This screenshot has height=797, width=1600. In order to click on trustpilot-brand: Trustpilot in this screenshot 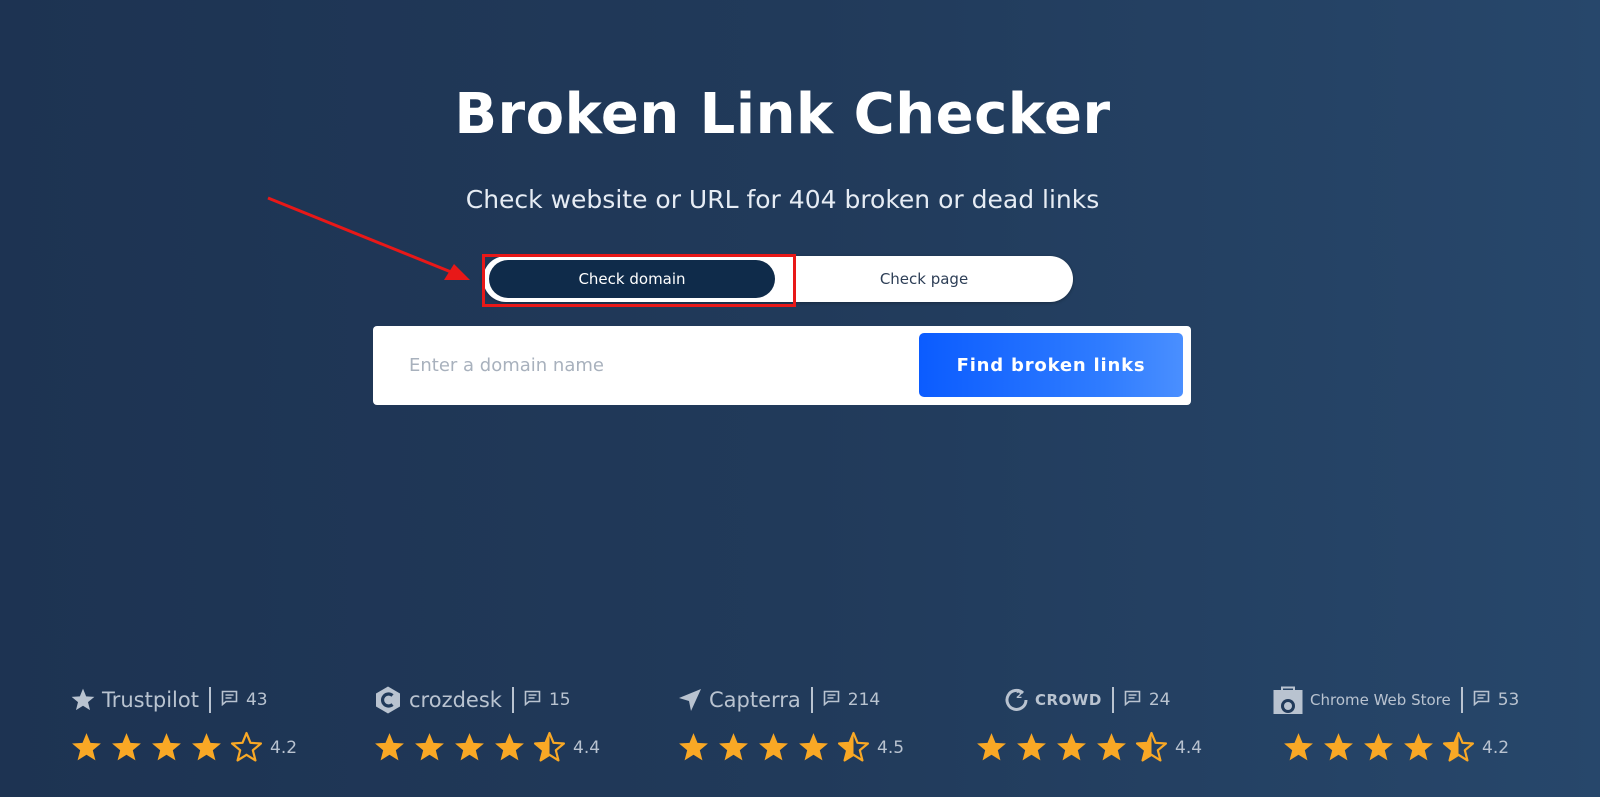, I will do `click(134, 700)`.